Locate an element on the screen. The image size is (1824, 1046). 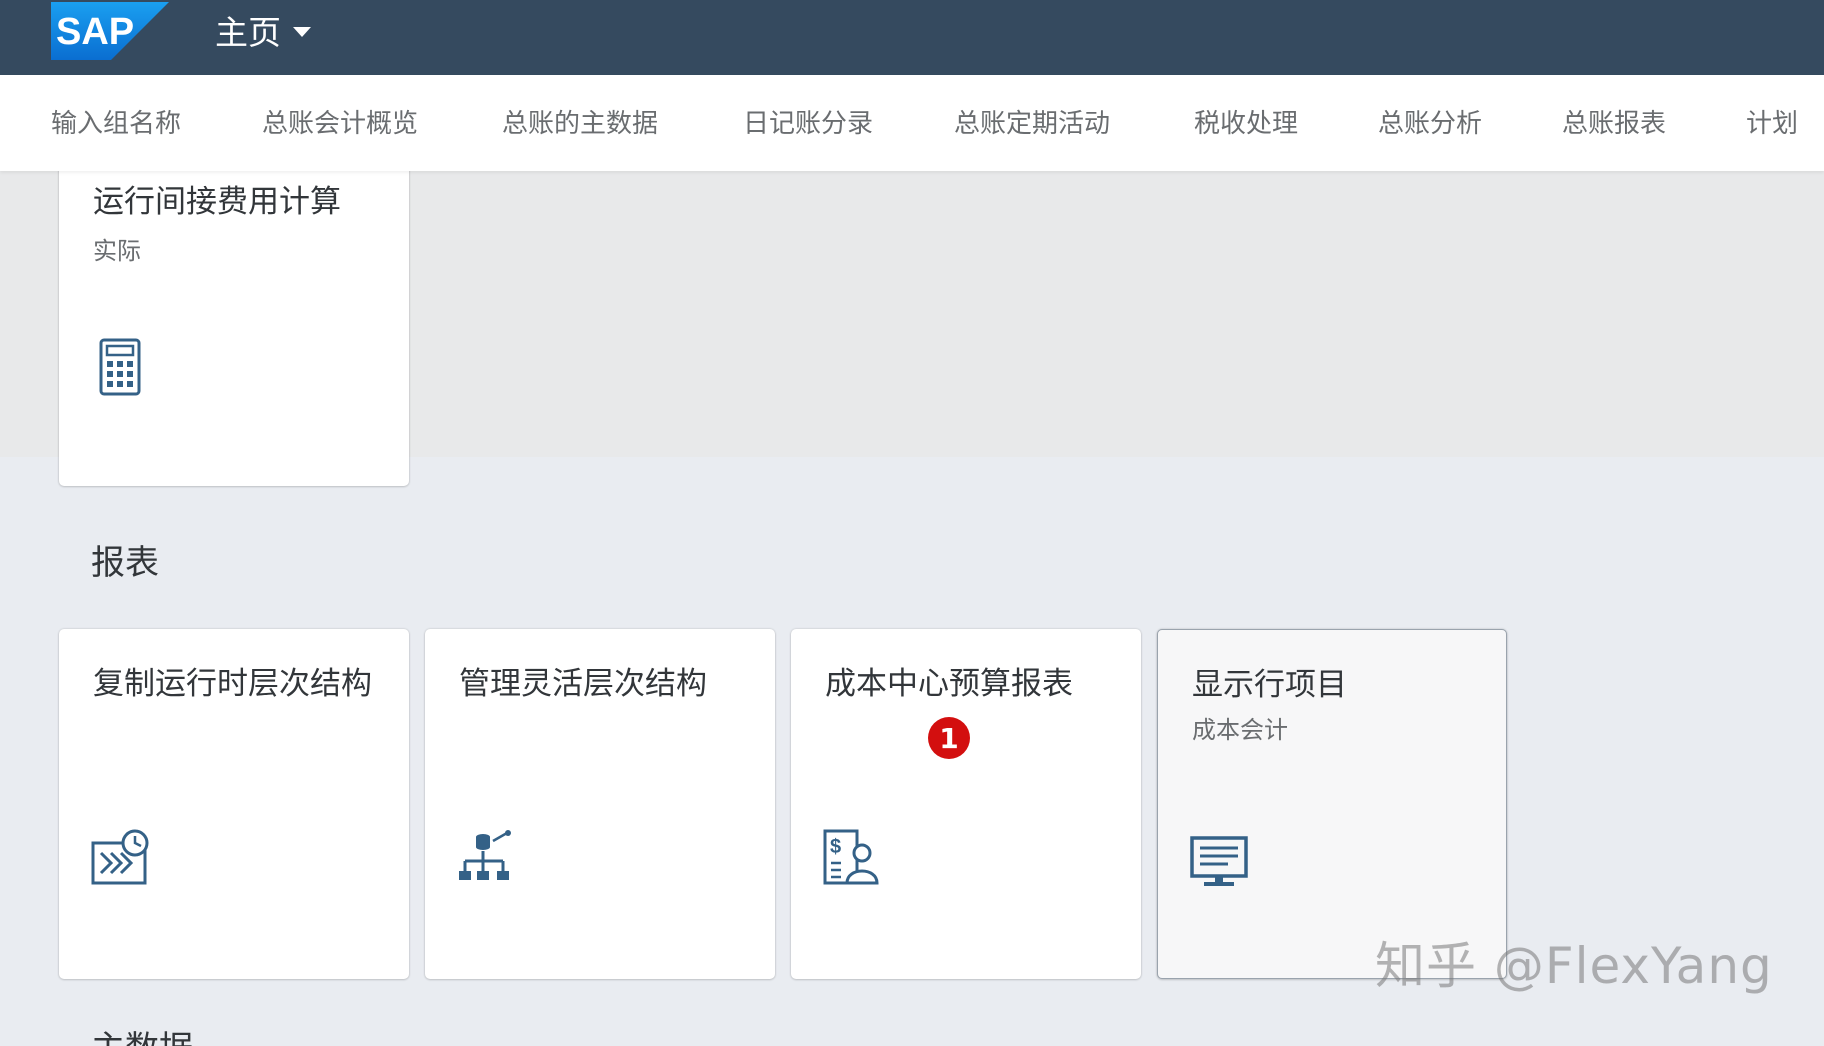
sap-logo-text: SAP is located at coordinates (95, 32).